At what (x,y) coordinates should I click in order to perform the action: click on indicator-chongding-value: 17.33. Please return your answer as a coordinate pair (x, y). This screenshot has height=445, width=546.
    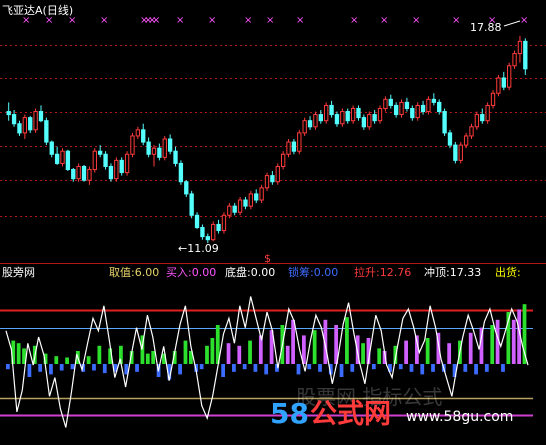
    Looking at the image, I should click on (466, 272).